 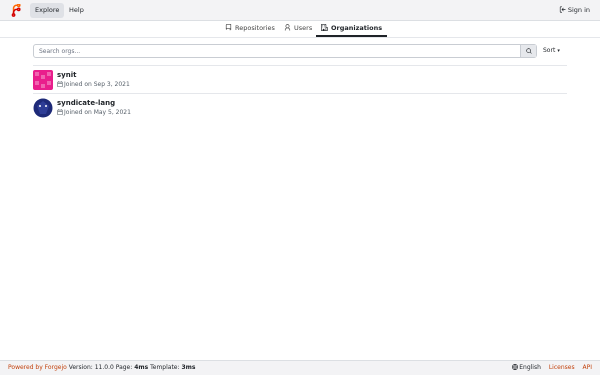 I want to click on sort-dropdown: Sort ▾, so click(x=551, y=50).